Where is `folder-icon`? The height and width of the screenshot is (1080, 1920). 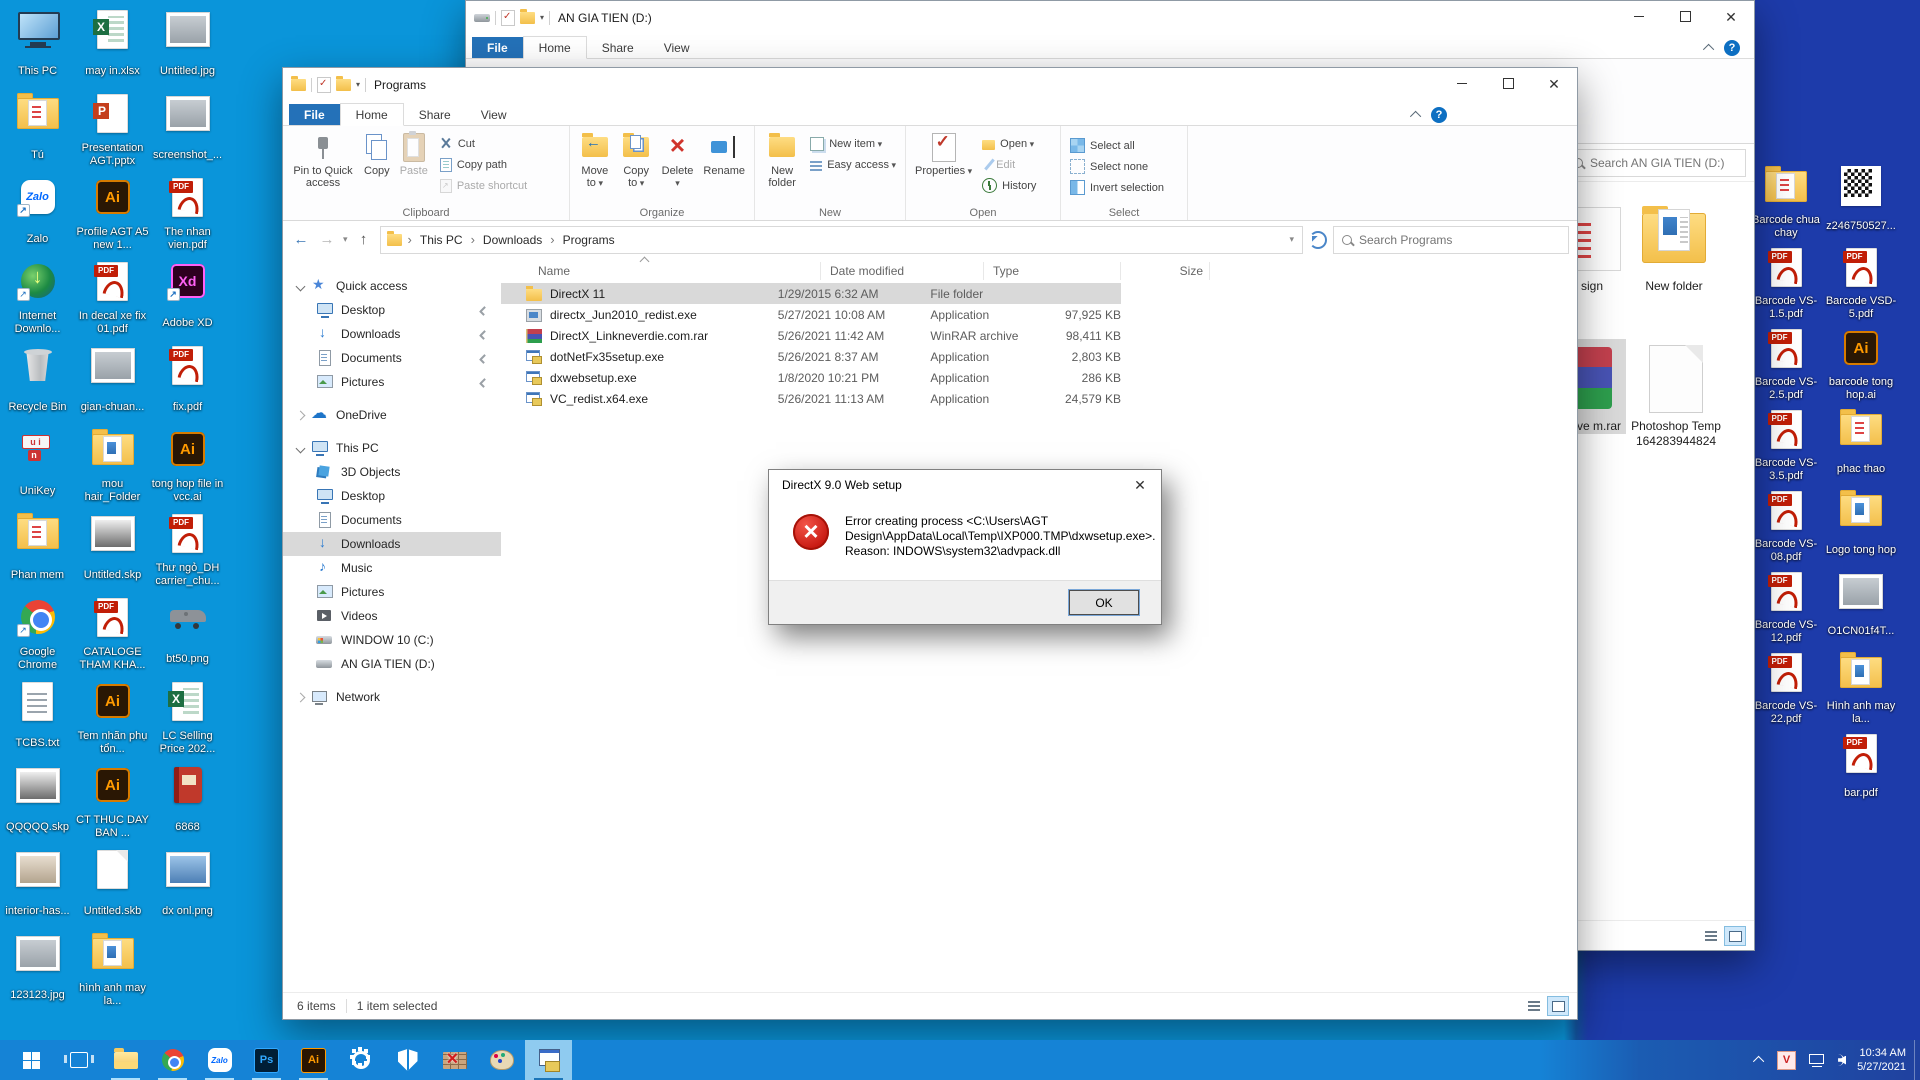
folder-icon is located at coordinates (527, 16).